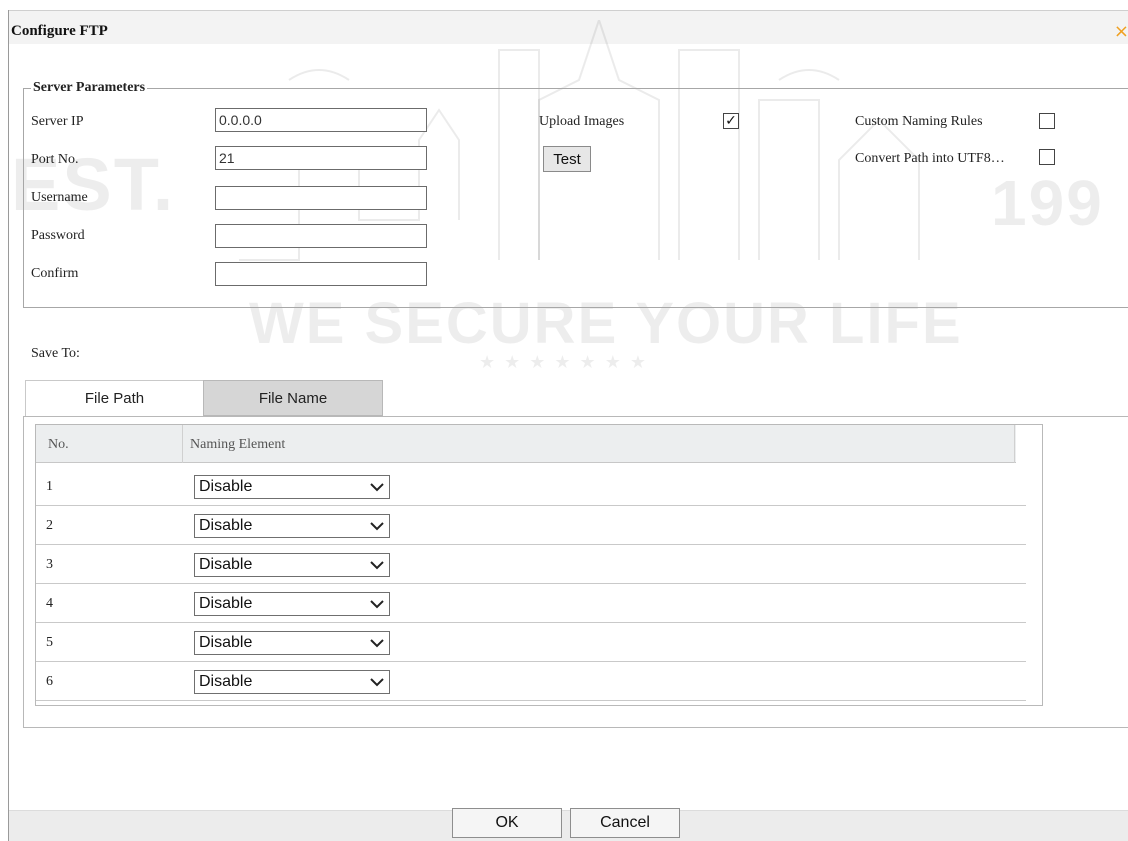  What do you see at coordinates (238, 444) in the screenshot?
I see `column-header-naming-element: Naming Element` at bounding box center [238, 444].